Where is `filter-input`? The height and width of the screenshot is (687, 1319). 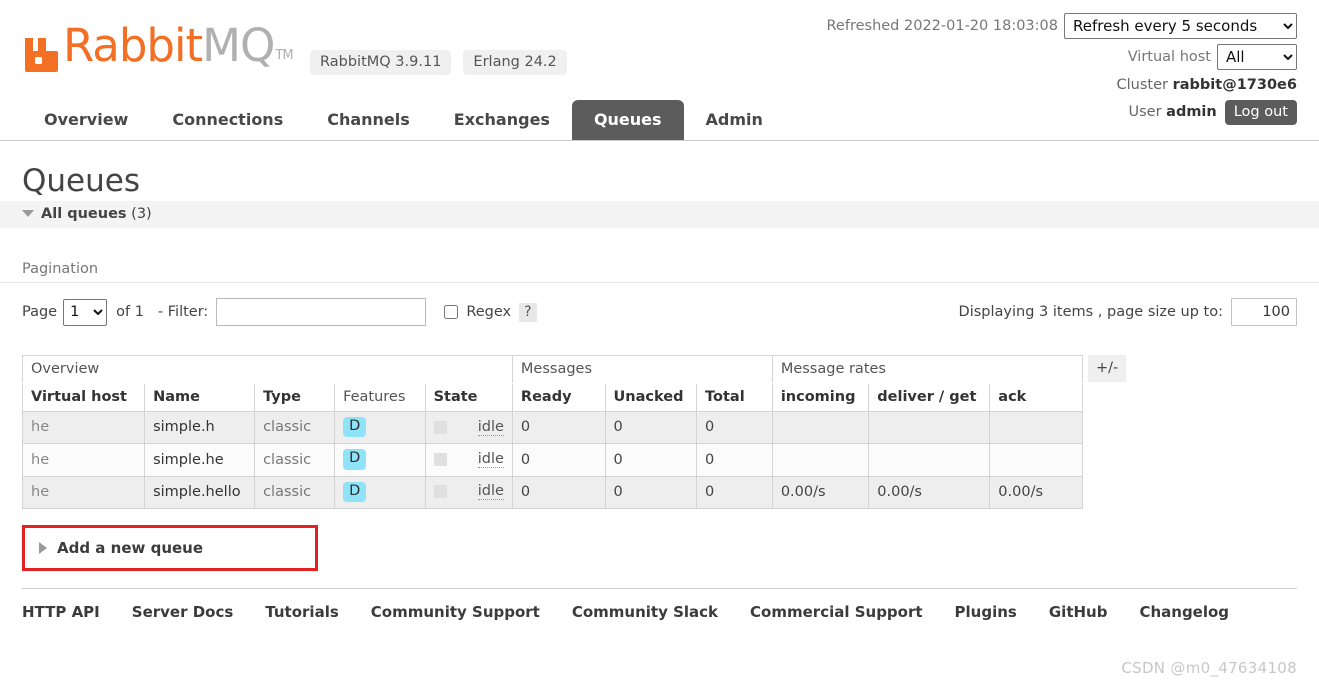
filter-input is located at coordinates (321, 312).